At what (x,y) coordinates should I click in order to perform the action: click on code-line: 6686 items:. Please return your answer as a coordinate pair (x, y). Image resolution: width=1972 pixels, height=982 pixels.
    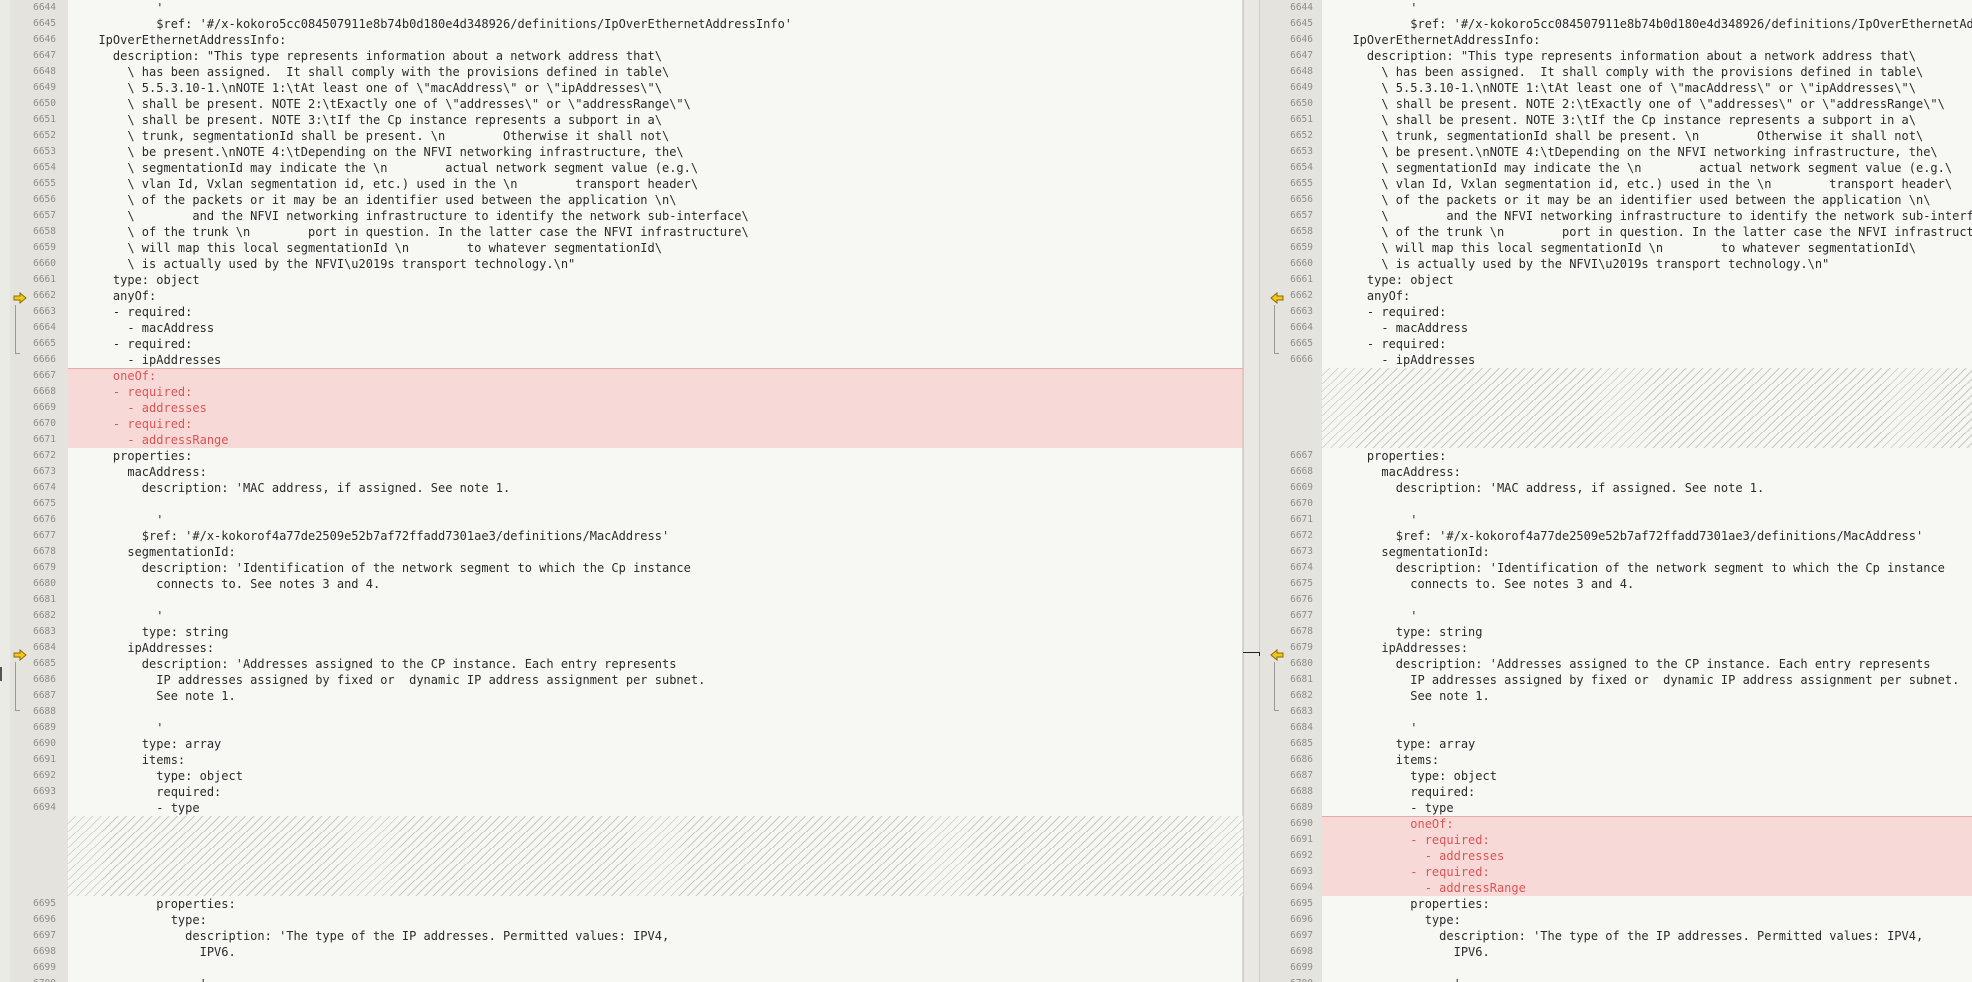
    Looking at the image, I should click on (1616, 760).